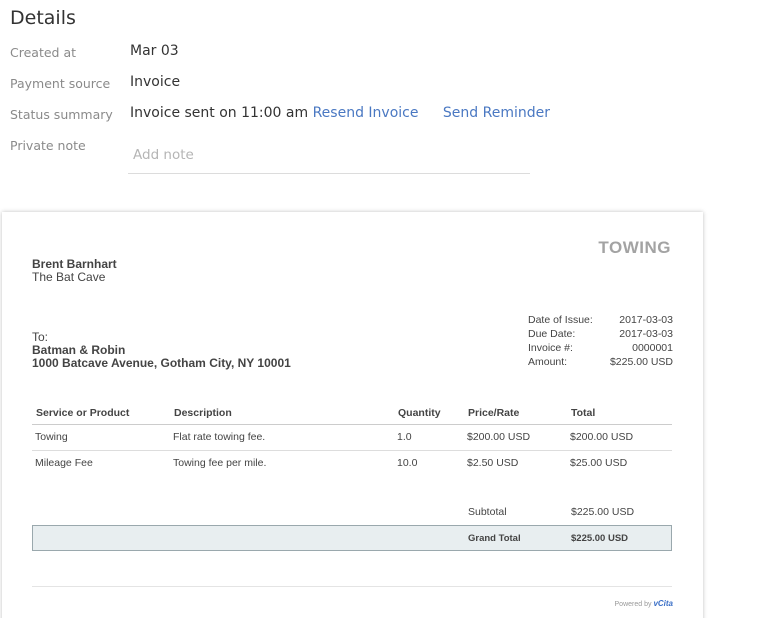 The image size is (760, 618). Describe the element at coordinates (329, 155) in the screenshot. I see `private-note-input` at that location.